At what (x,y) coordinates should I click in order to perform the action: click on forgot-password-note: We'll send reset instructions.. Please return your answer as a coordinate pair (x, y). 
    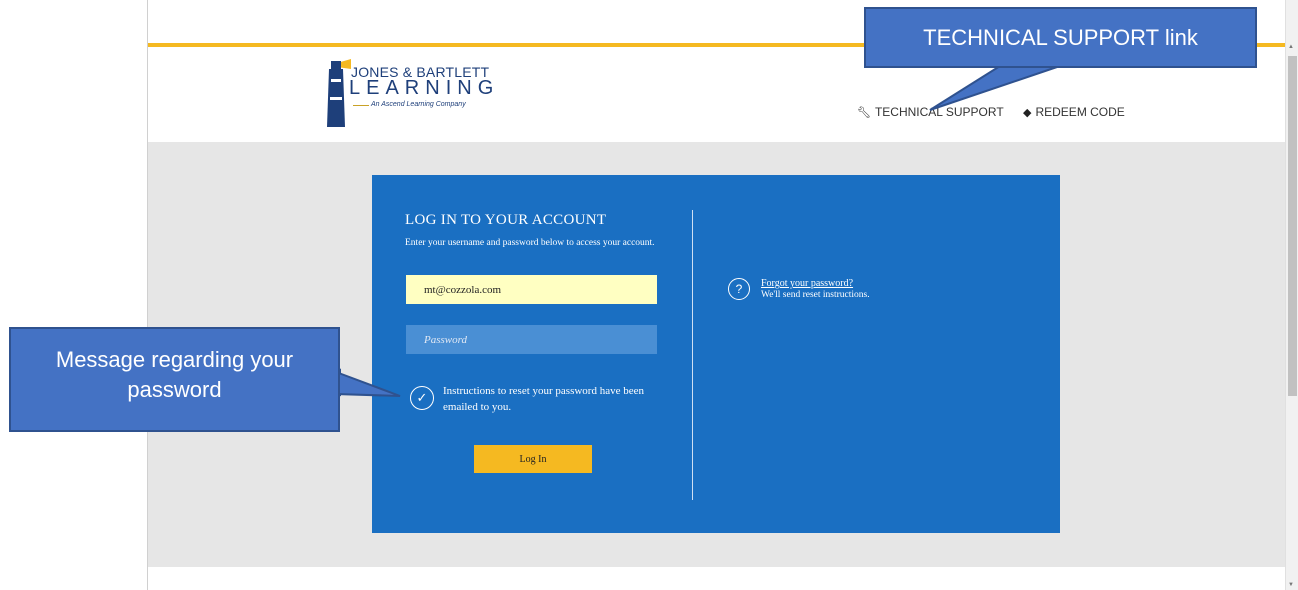
    Looking at the image, I should click on (815, 295).